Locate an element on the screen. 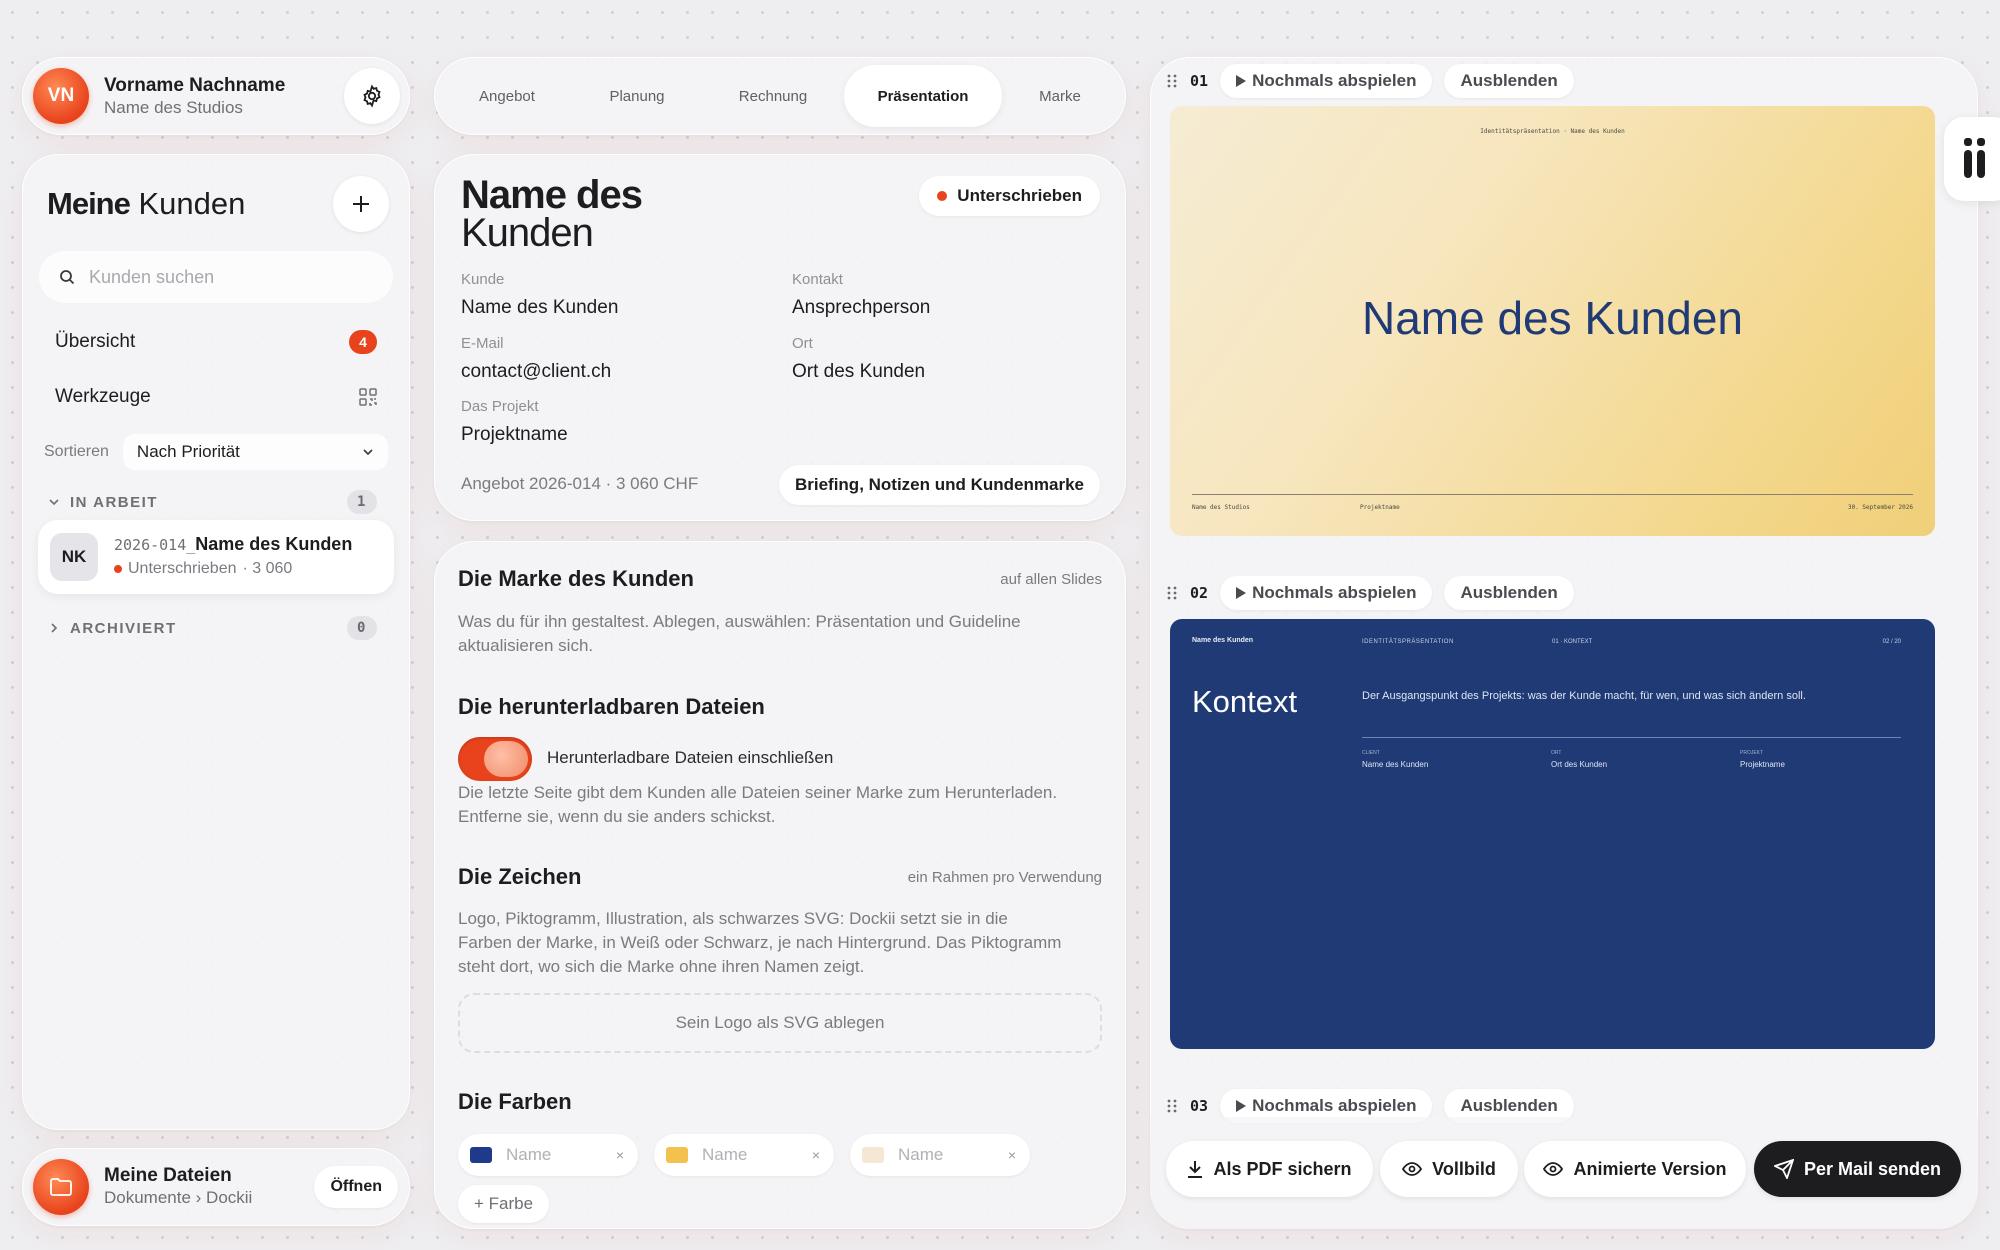 The width and height of the screenshot is (2000, 1250). slide-footer-left: Name des Studios is located at coordinates (1221, 507).